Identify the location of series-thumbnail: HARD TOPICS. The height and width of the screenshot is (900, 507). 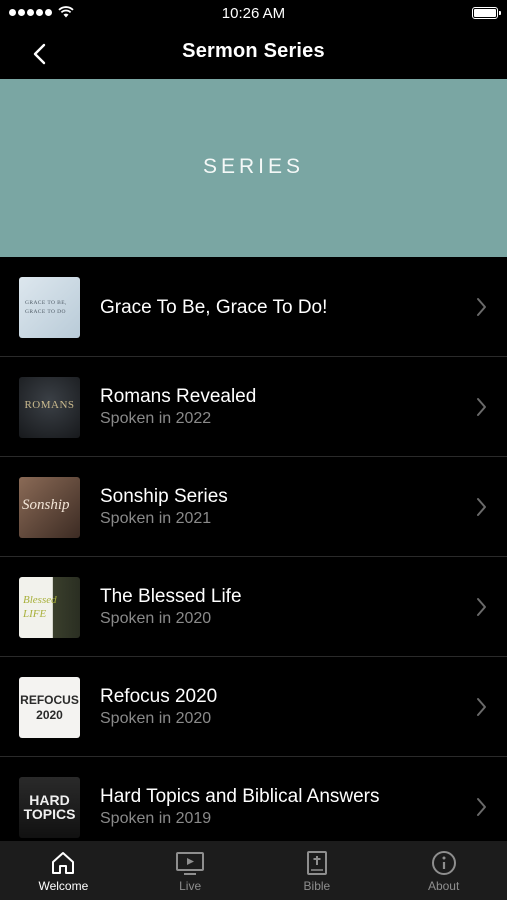
(49, 807).